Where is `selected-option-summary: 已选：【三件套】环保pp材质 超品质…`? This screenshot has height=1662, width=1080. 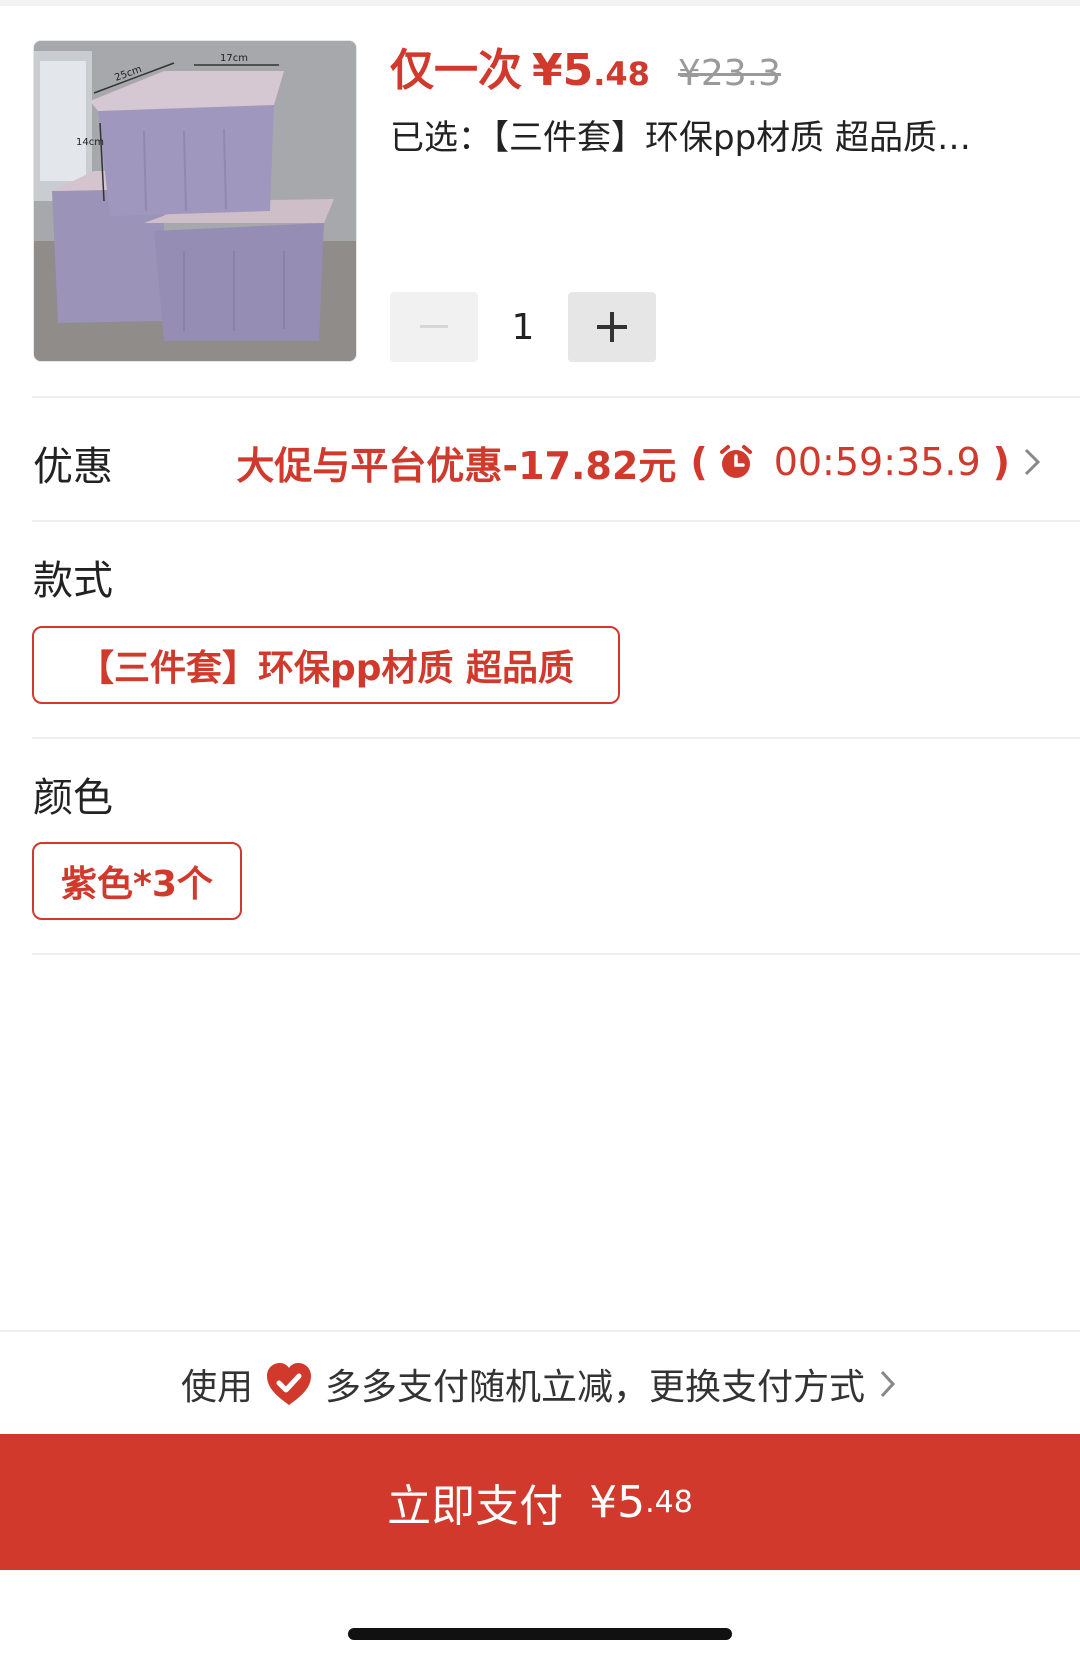
selected-option-summary: 已选：【三件套】环保pp材质 超品质… is located at coordinates (680, 138).